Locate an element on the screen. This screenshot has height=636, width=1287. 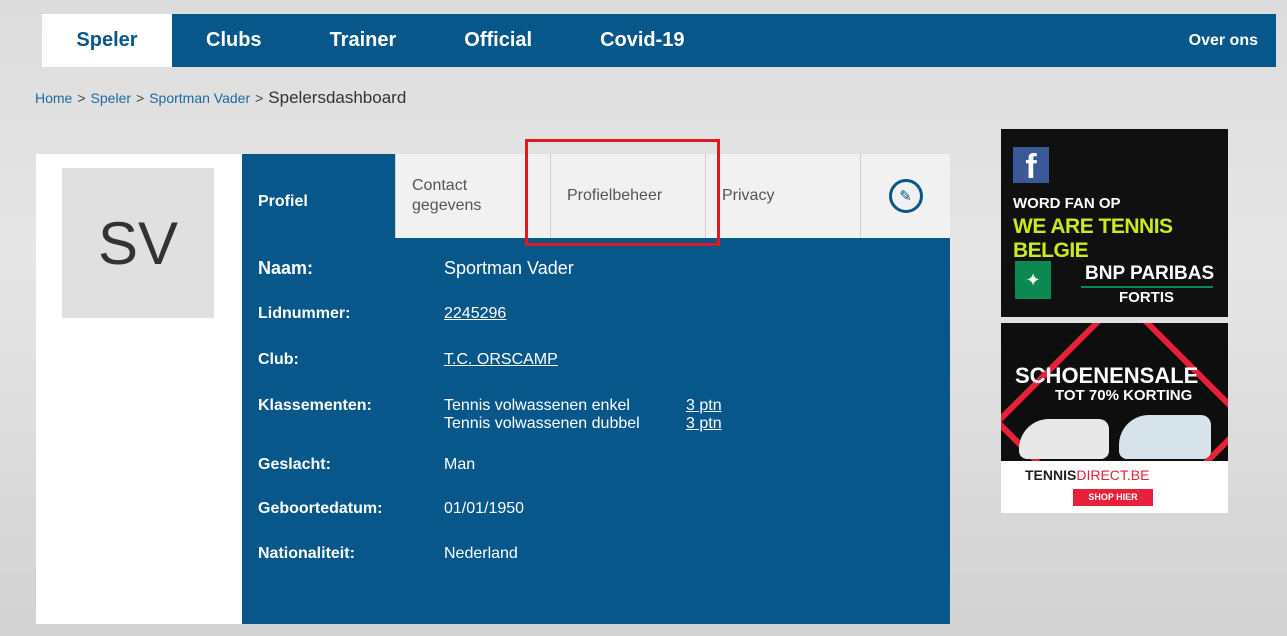
nav-speler: Speler is located at coordinates (107, 40).